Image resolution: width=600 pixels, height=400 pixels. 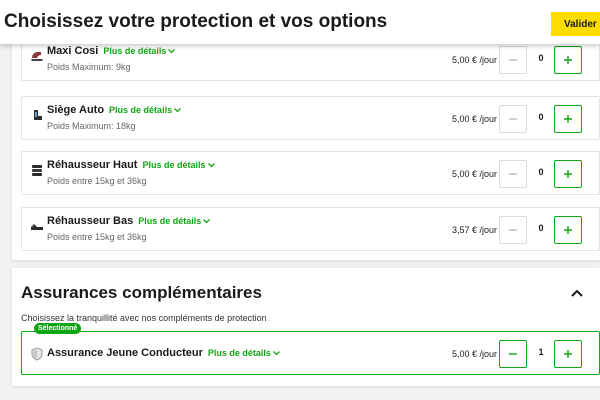 I want to click on child-car-seat-icon, so click(x=38, y=115).